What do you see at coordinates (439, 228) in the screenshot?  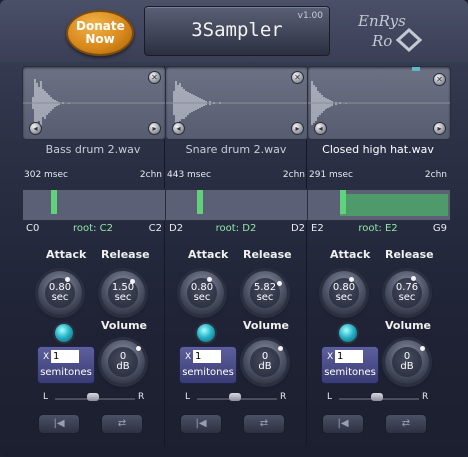 I see `key-high-label: G9` at bounding box center [439, 228].